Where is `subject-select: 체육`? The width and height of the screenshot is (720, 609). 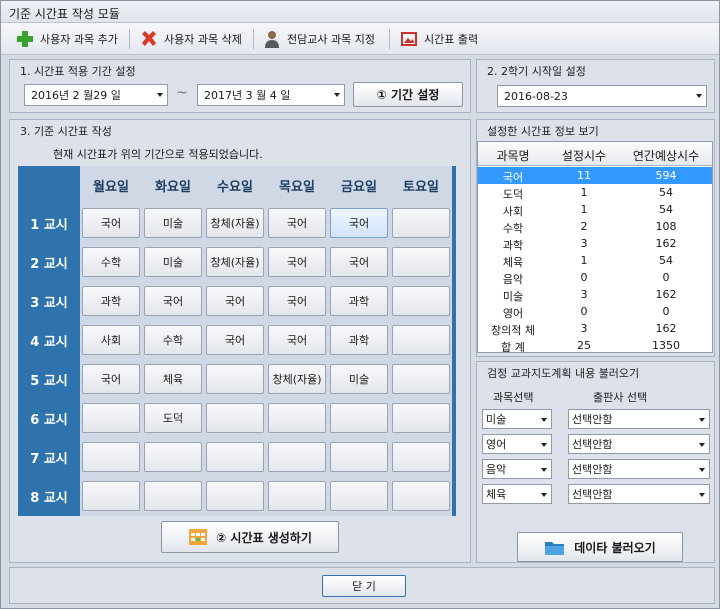 subject-select: 체육 is located at coordinates (517, 494).